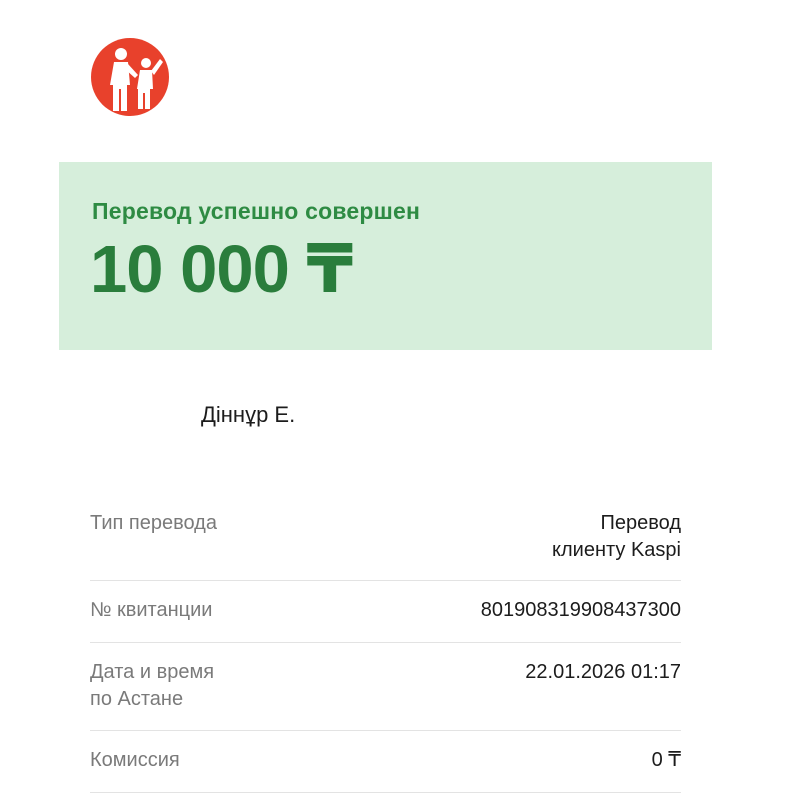 This screenshot has width=799, height=800. I want to click on recipient-name: Діннұр Е., so click(248, 414).